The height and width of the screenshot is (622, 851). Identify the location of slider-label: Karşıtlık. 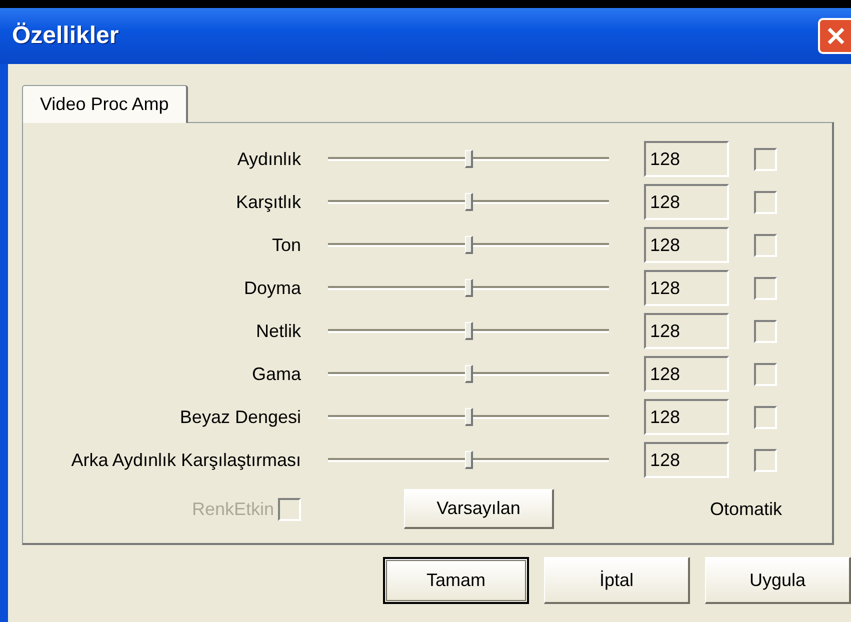
(267, 202).